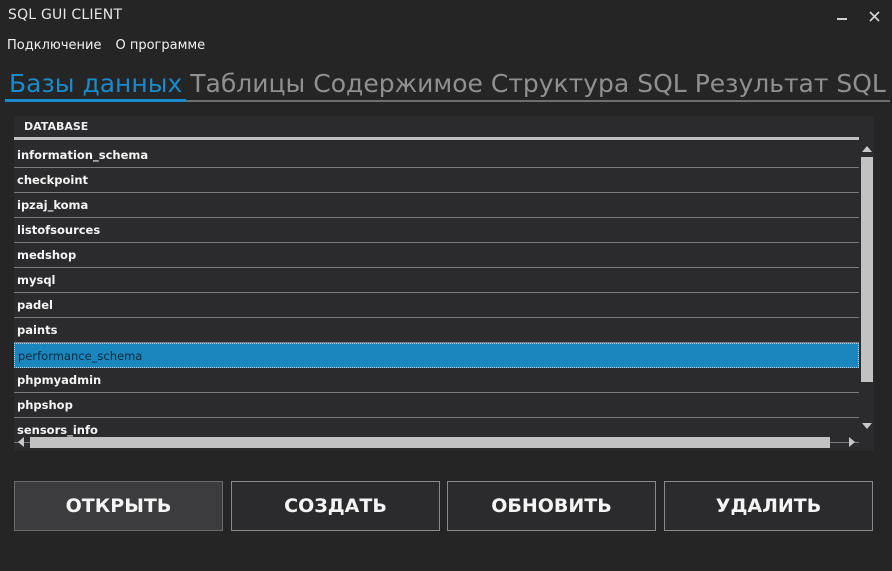  What do you see at coordinates (662, 83) in the screenshot?
I see `tab-sql: SQL` at bounding box center [662, 83].